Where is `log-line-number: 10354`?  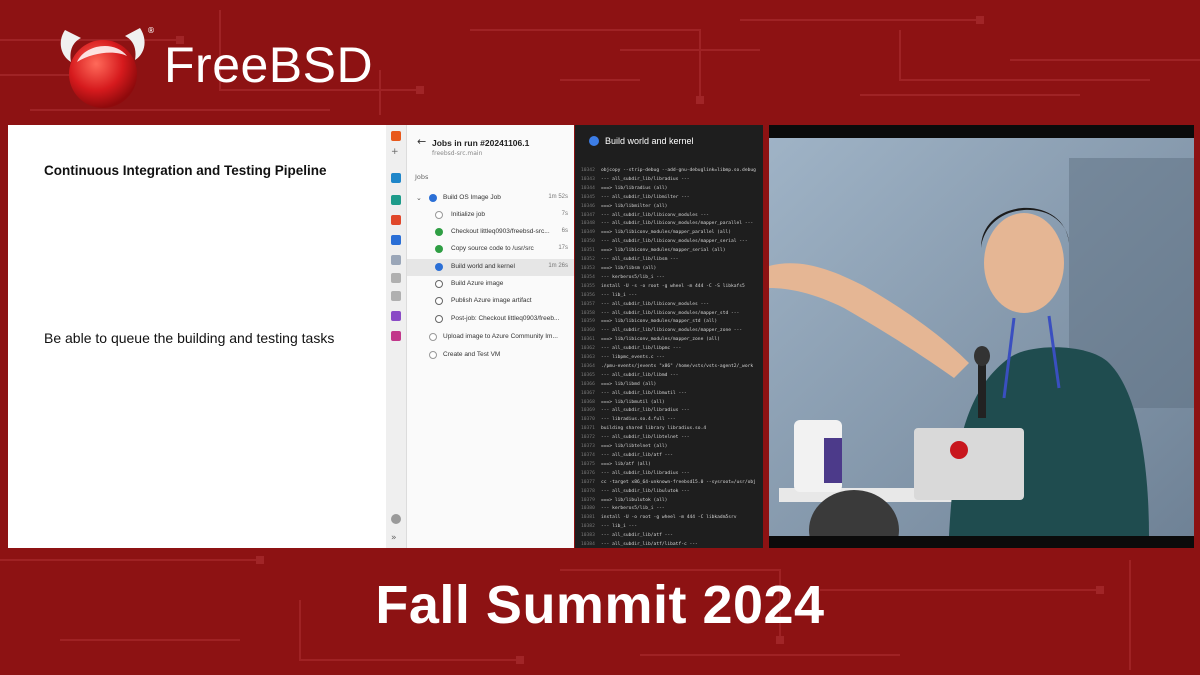
log-line-number: 10354 is located at coordinates (588, 277).